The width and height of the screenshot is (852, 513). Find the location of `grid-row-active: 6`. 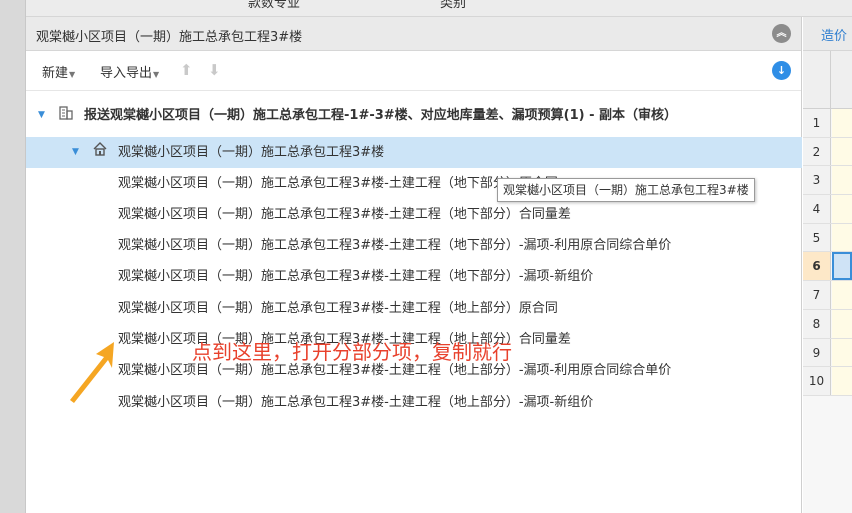

grid-row-active: 6 is located at coordinates (827, 267).